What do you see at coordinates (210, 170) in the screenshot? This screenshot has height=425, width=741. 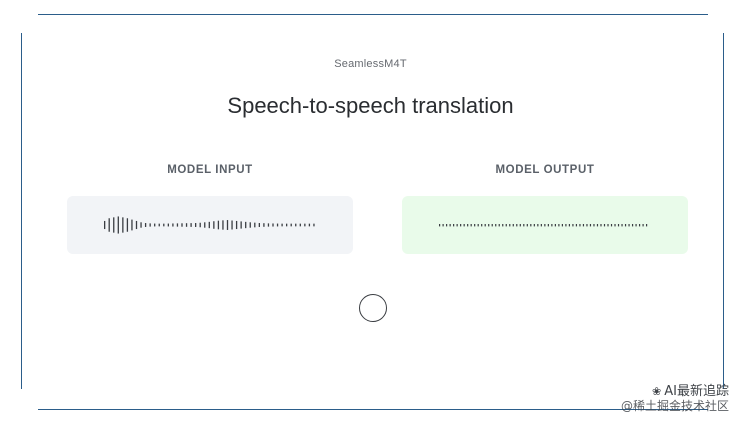 I see `model-input-label: MODEL INPUT` at bounding box center [210, 170].